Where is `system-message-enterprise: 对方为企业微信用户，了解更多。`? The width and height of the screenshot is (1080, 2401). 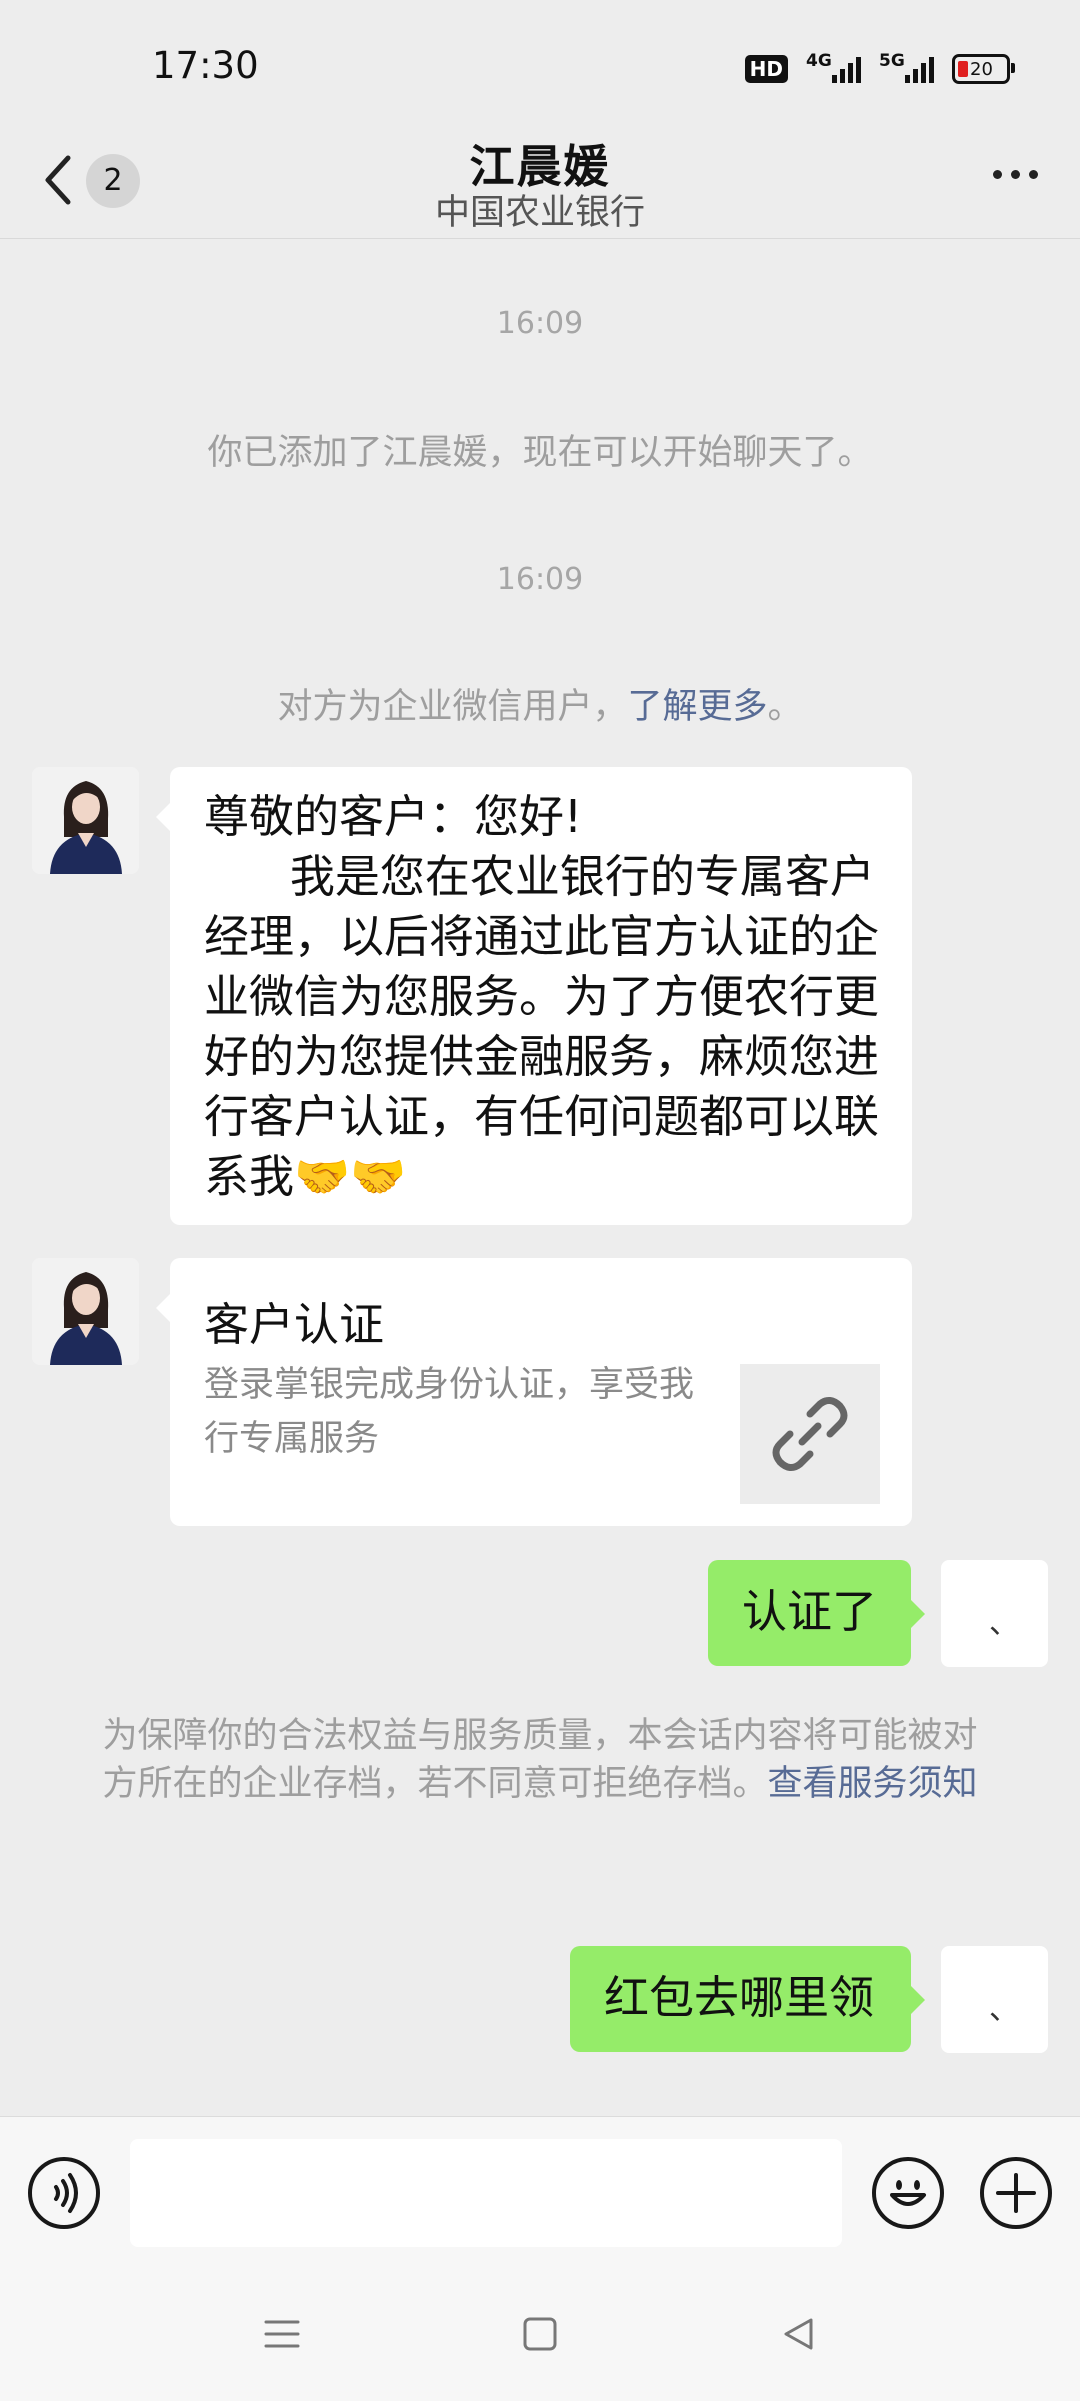 system-message-enterprise: 对方为企业微信用户，了解更多。 is located at coordinates (540, 707).